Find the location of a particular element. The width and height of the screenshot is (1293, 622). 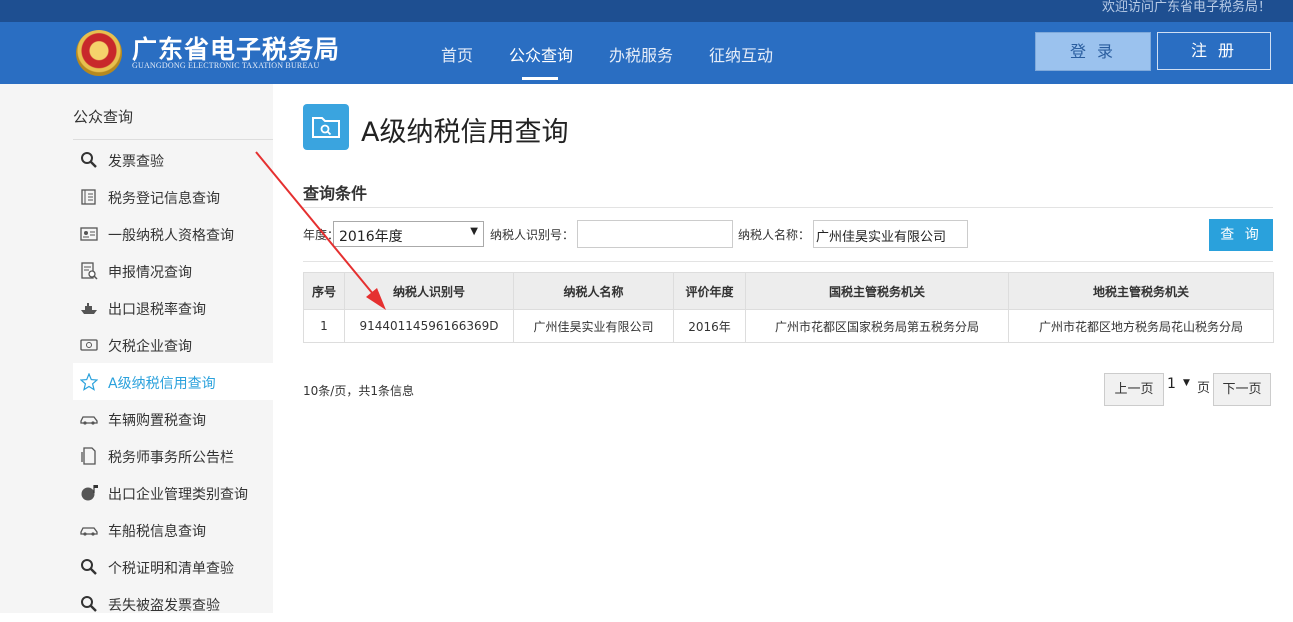

taxpayer-name-input: 广州佳昊实业有限公司 is located at coordinates (890, 234).